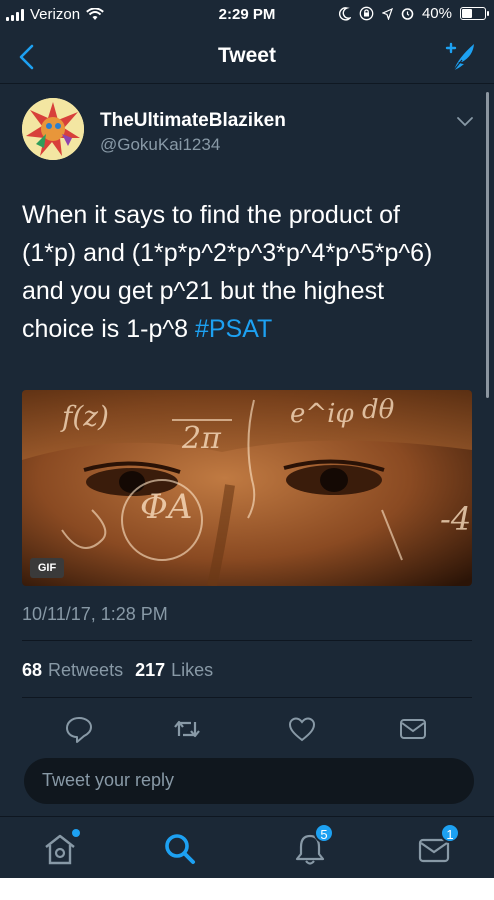  What do you see at coordinates (76, 833) in the screenshot?
I see `home-new-content-dot` at bounding box center [76, 833].